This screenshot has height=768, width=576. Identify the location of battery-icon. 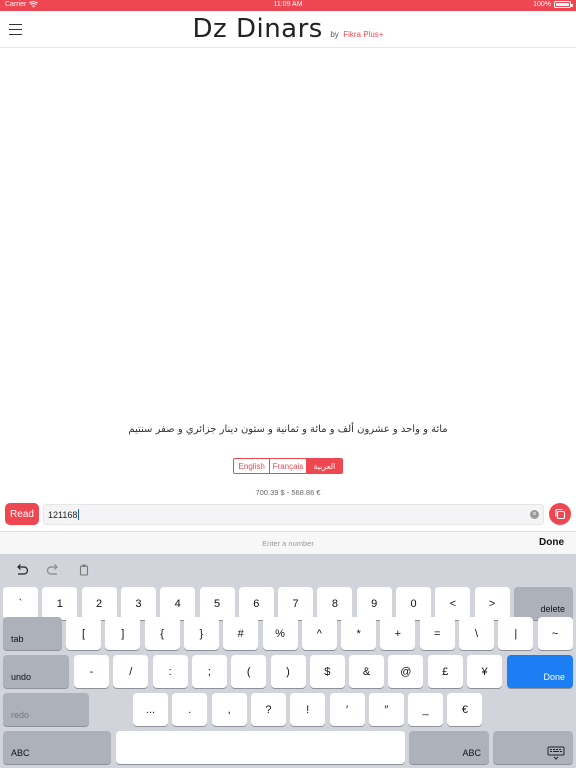
(563, 4).